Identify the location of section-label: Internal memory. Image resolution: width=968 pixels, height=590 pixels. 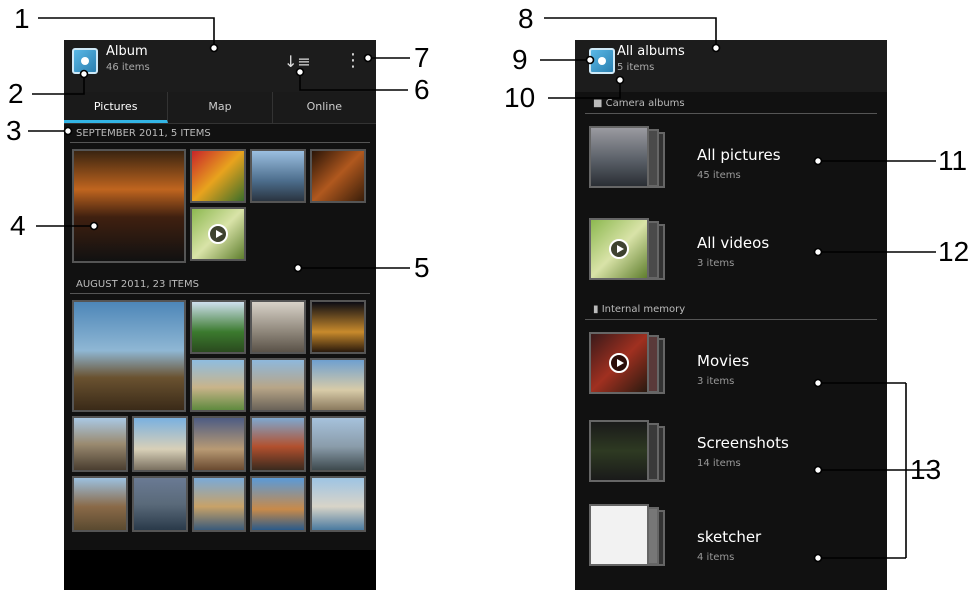
(643, 309).